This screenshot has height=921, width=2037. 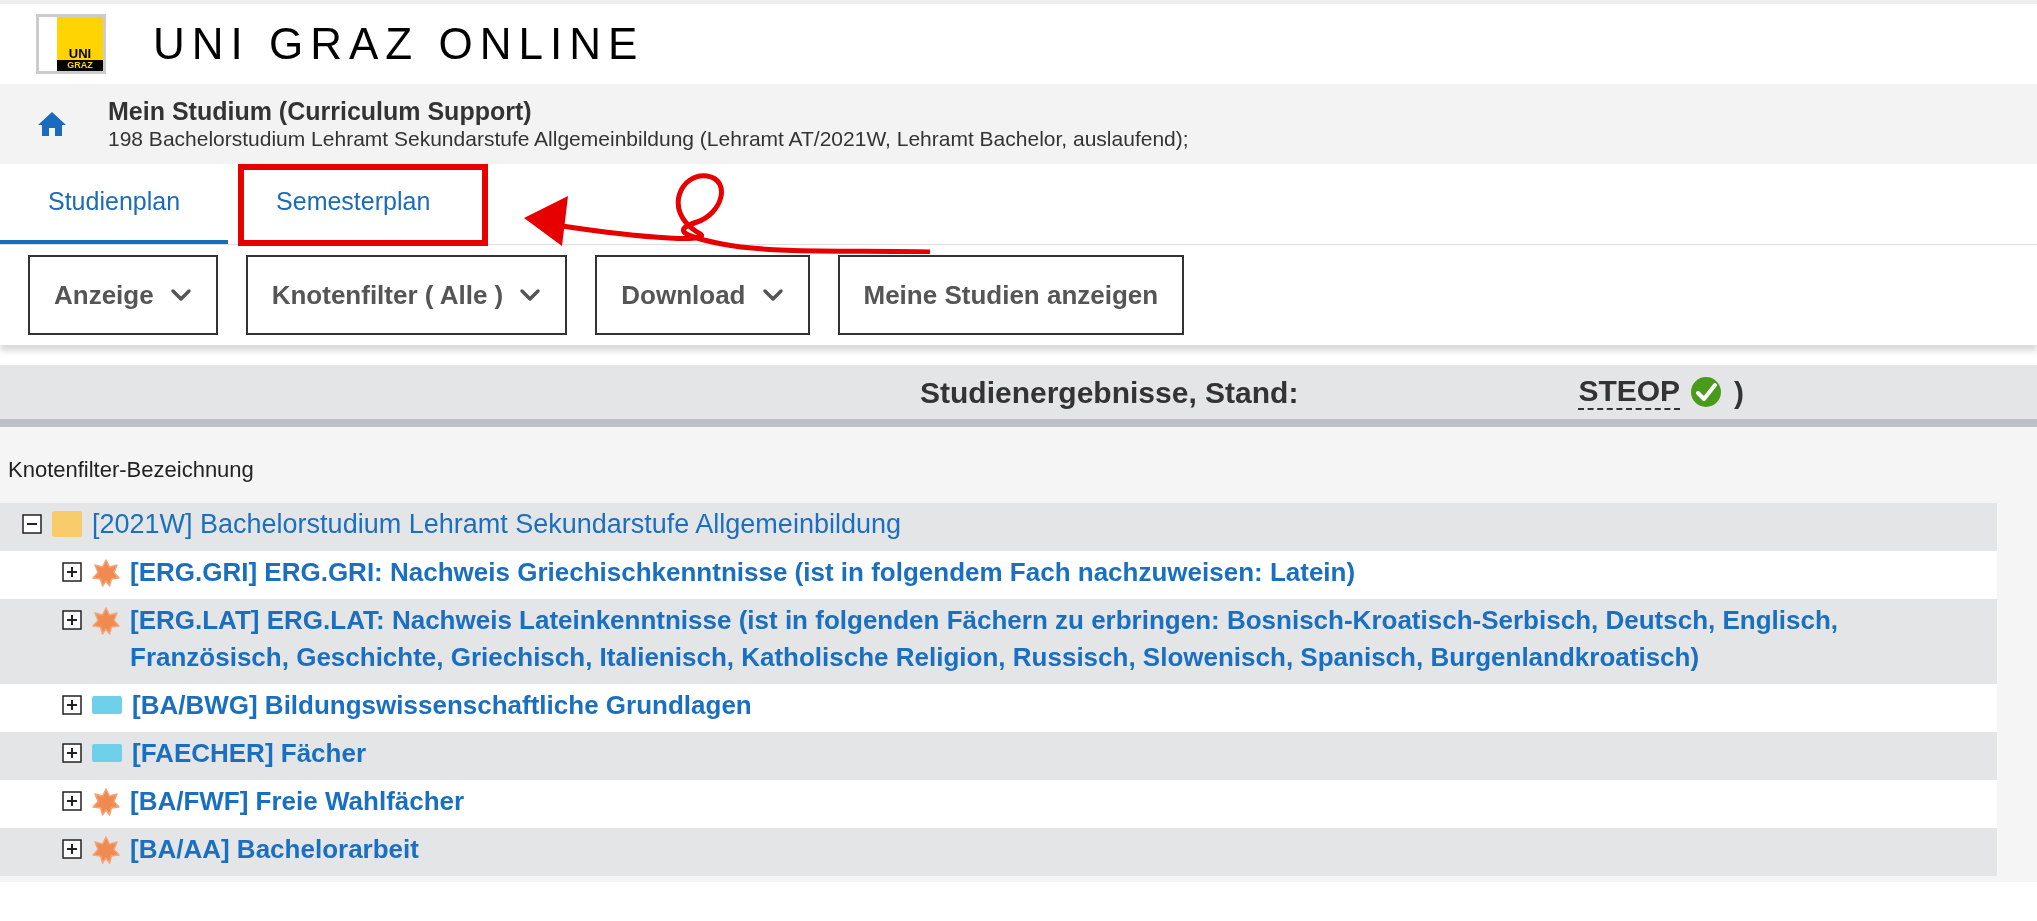 What do you see at coordinates (702, 295) in the screenshot?
I see `toolbar-button: Download` at bounding box center [702, 295].